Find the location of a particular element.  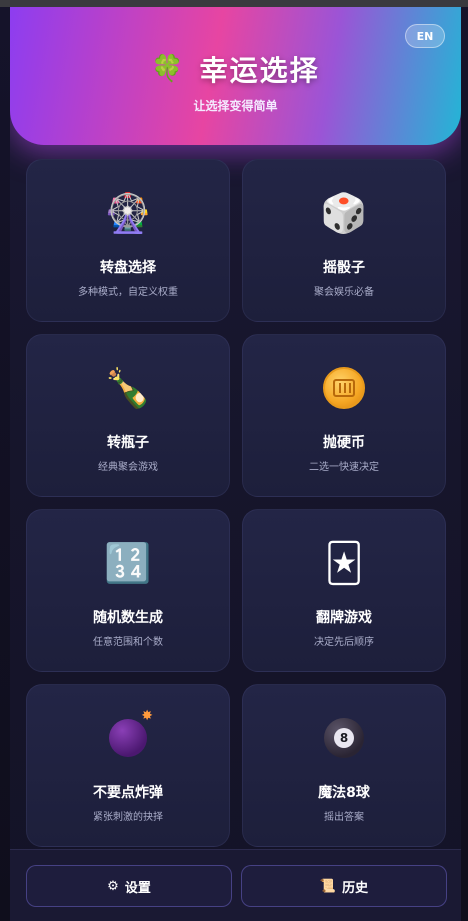

joker-card-icon: 🃏 is located at coordinates (344, 563).